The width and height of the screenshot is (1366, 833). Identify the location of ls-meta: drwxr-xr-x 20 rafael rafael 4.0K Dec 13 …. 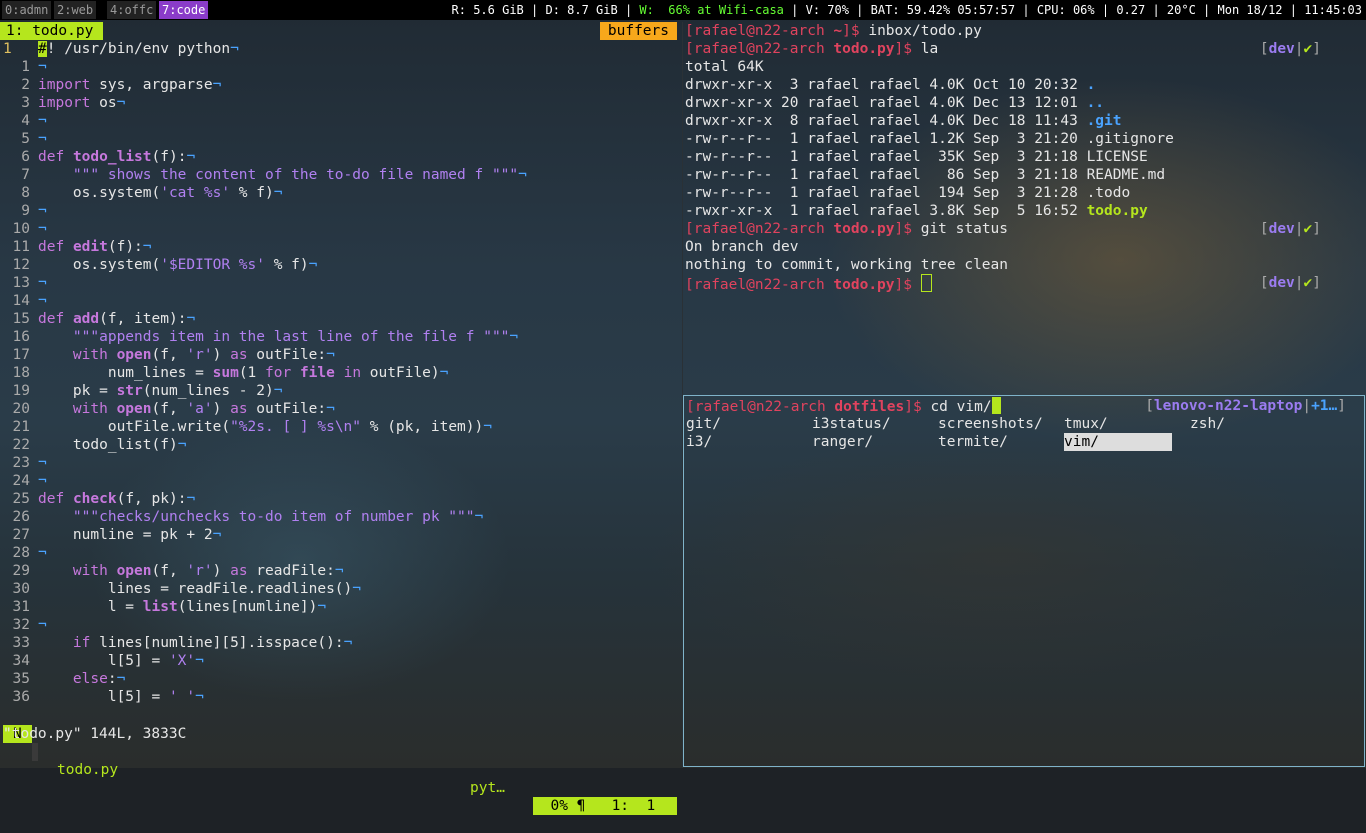
(886, 103).